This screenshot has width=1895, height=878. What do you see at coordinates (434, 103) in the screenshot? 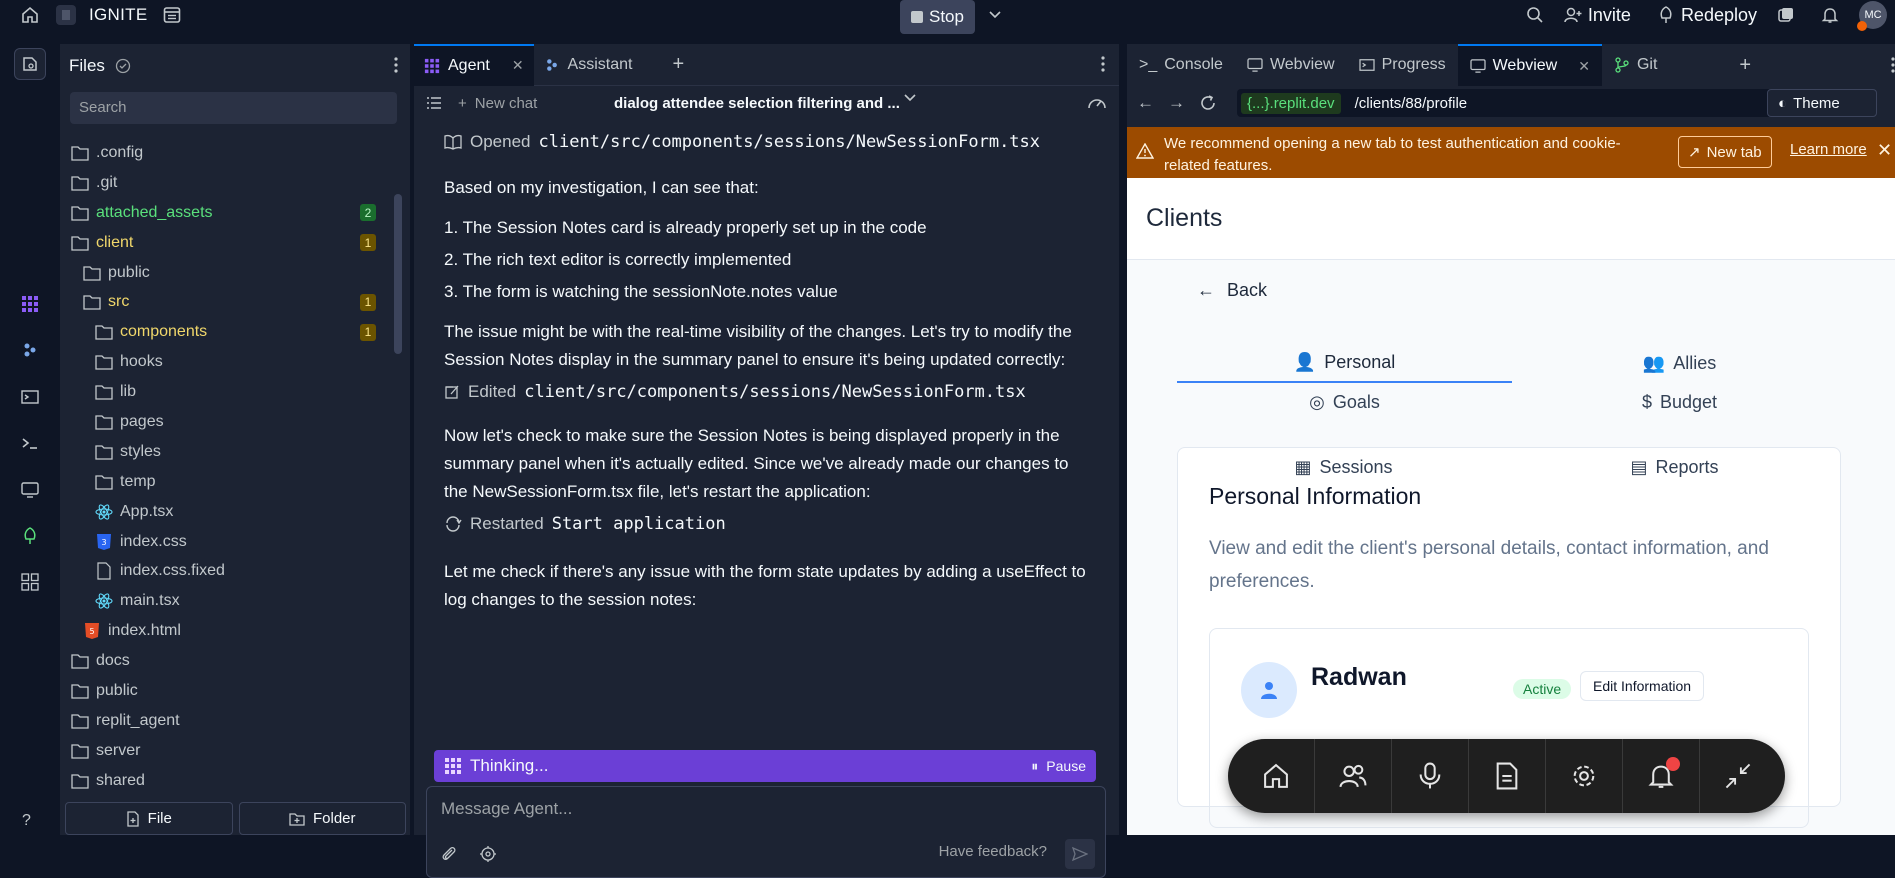
I see `chat-list-icon` at bounding box center [434, 103].